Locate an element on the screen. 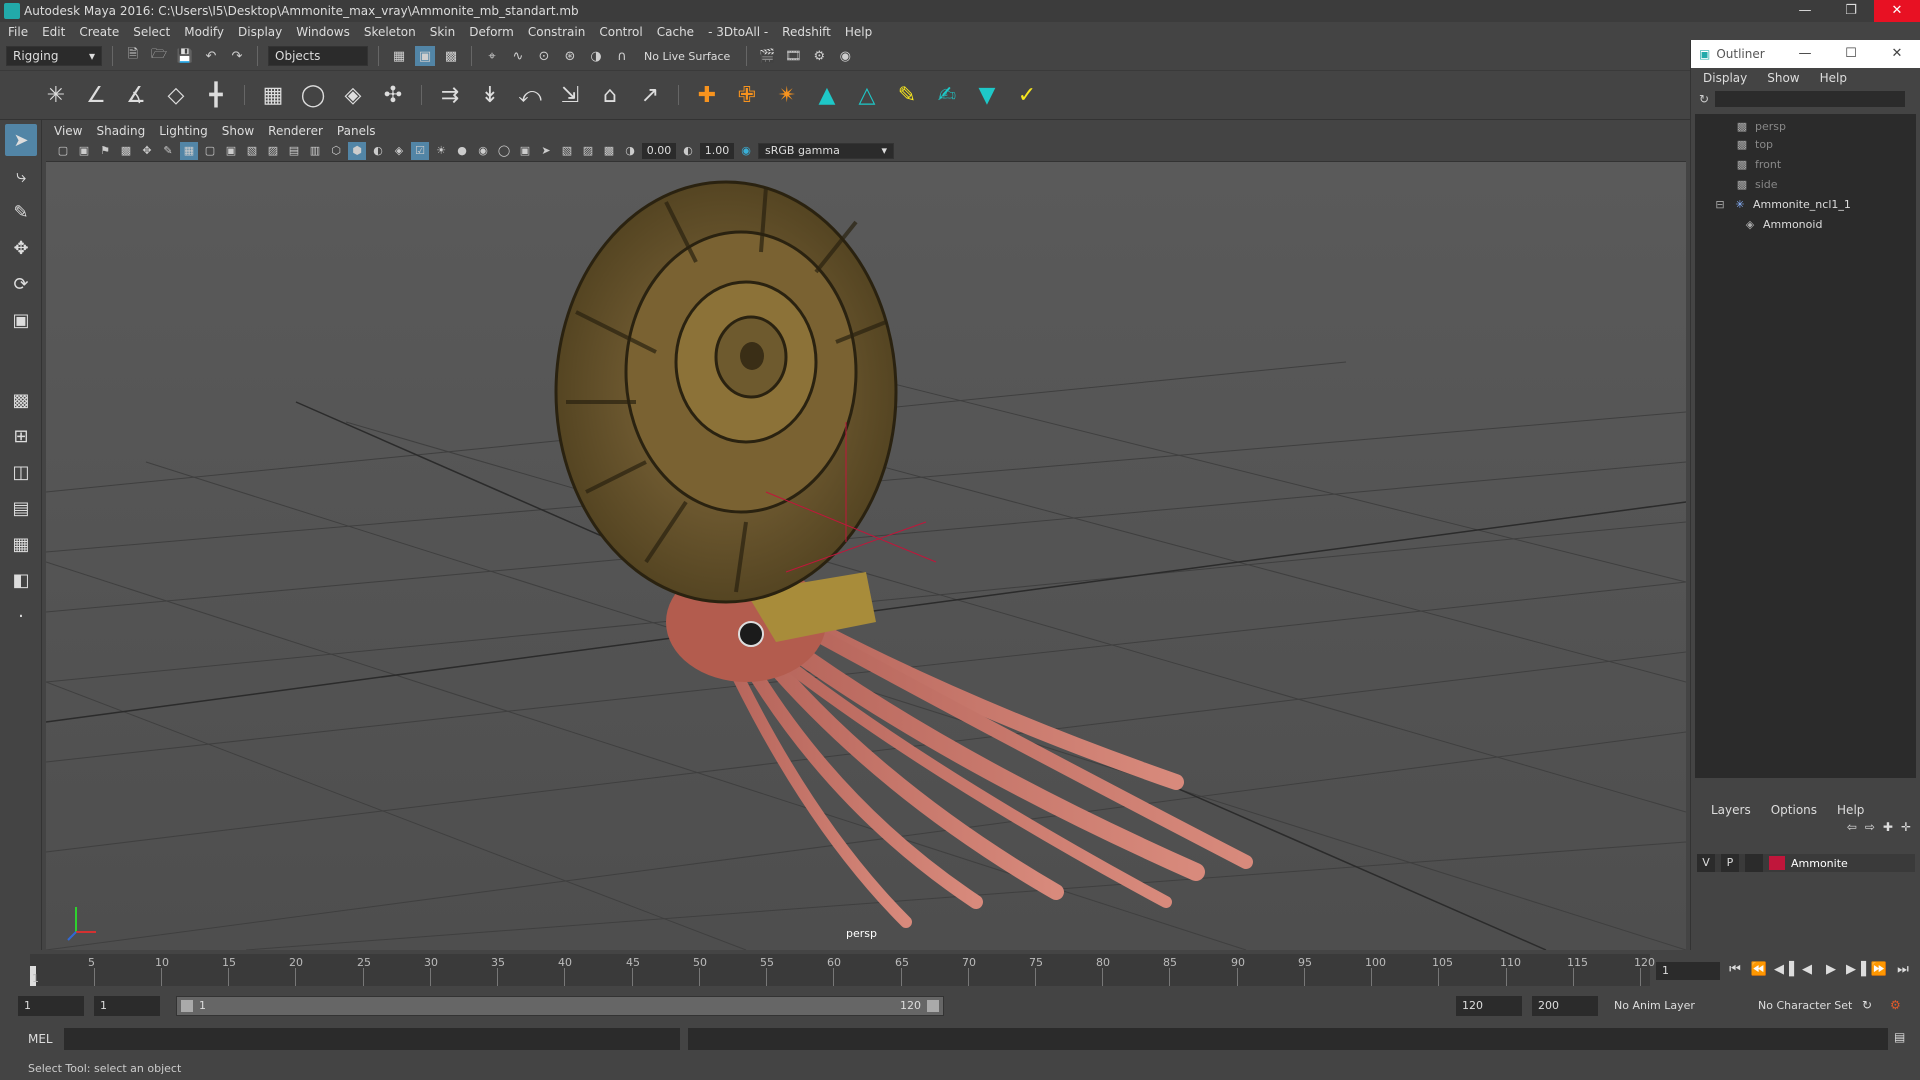 This screenshot has width=1920, height=1080. step-forward-key-icon: ▶▐ is located at coordinates (1856, 969).